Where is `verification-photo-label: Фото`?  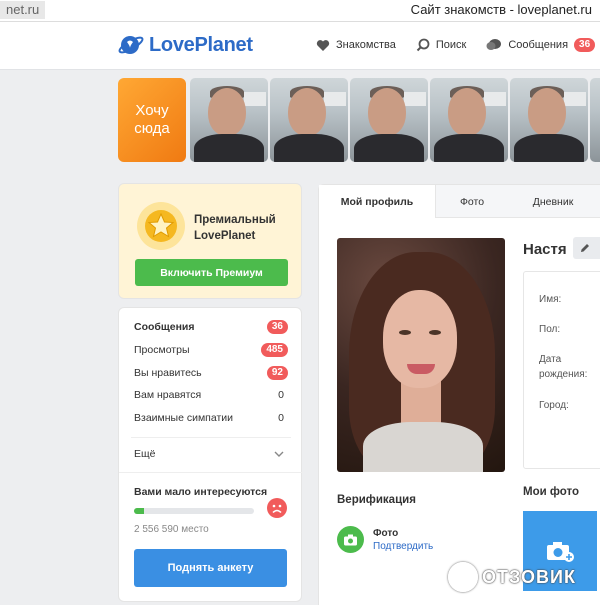
verification-photo-label: Фото is located at coordinates (386, 533).